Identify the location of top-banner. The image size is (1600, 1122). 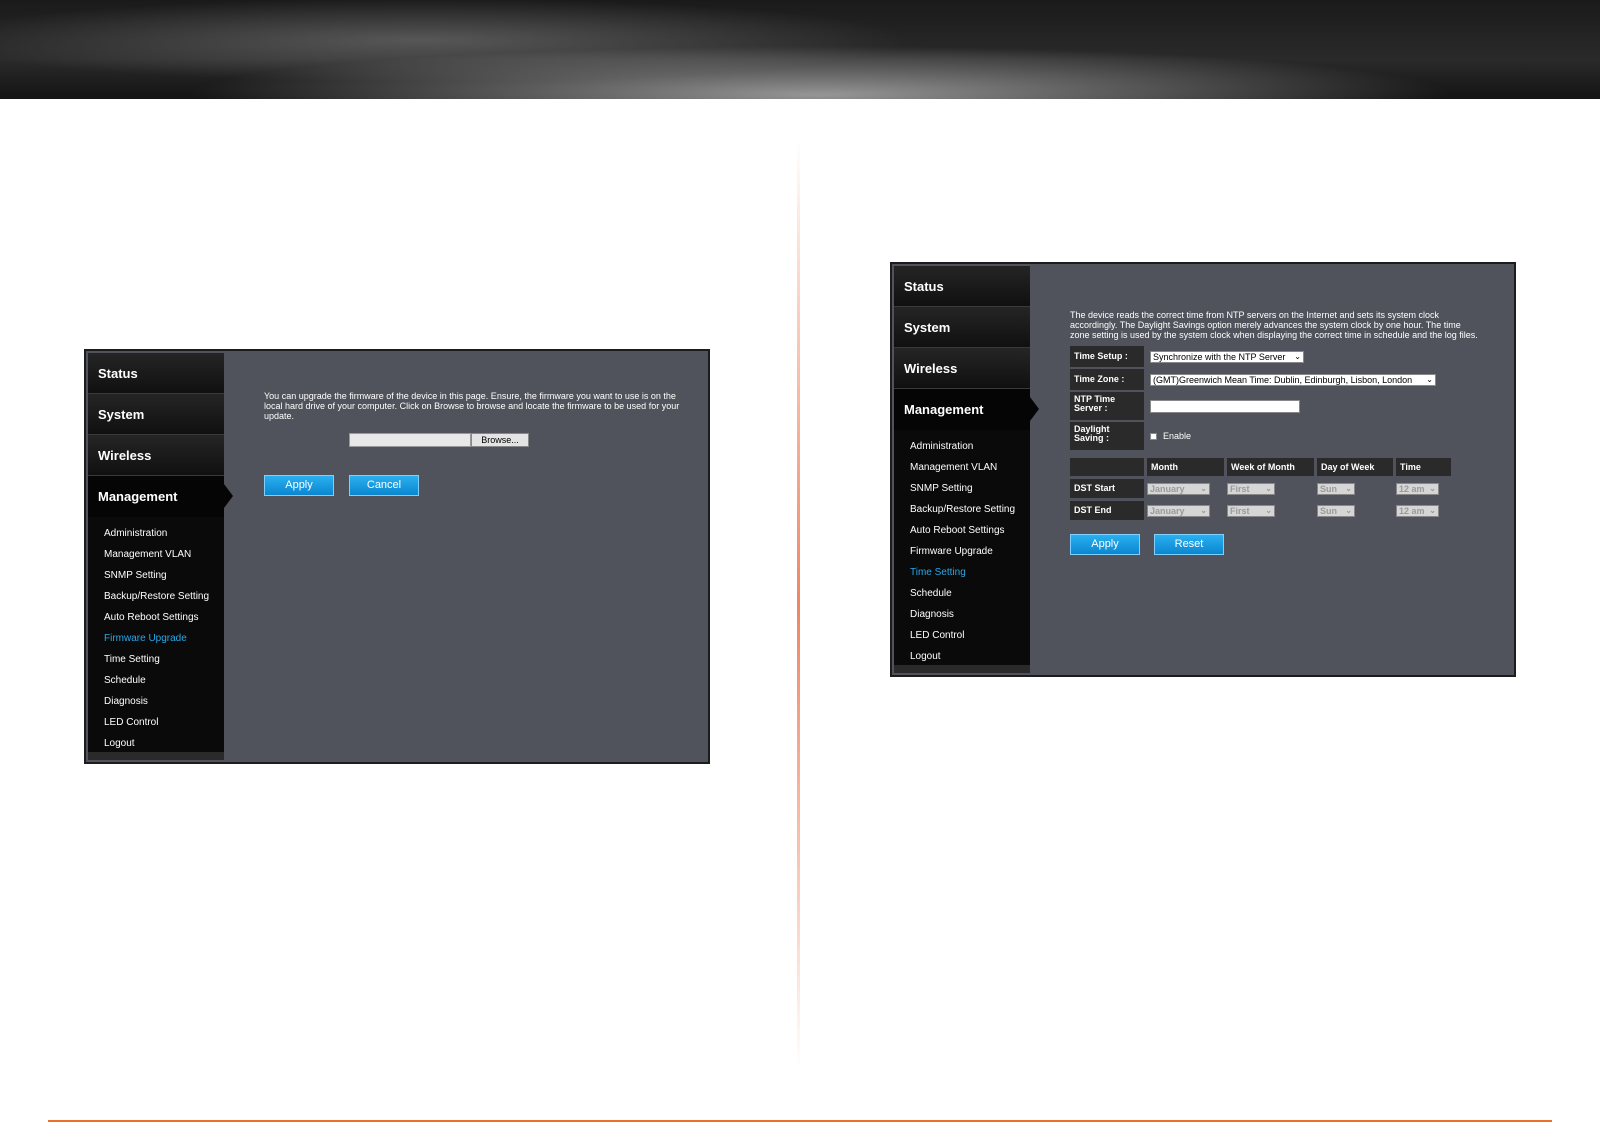
(800, 49).